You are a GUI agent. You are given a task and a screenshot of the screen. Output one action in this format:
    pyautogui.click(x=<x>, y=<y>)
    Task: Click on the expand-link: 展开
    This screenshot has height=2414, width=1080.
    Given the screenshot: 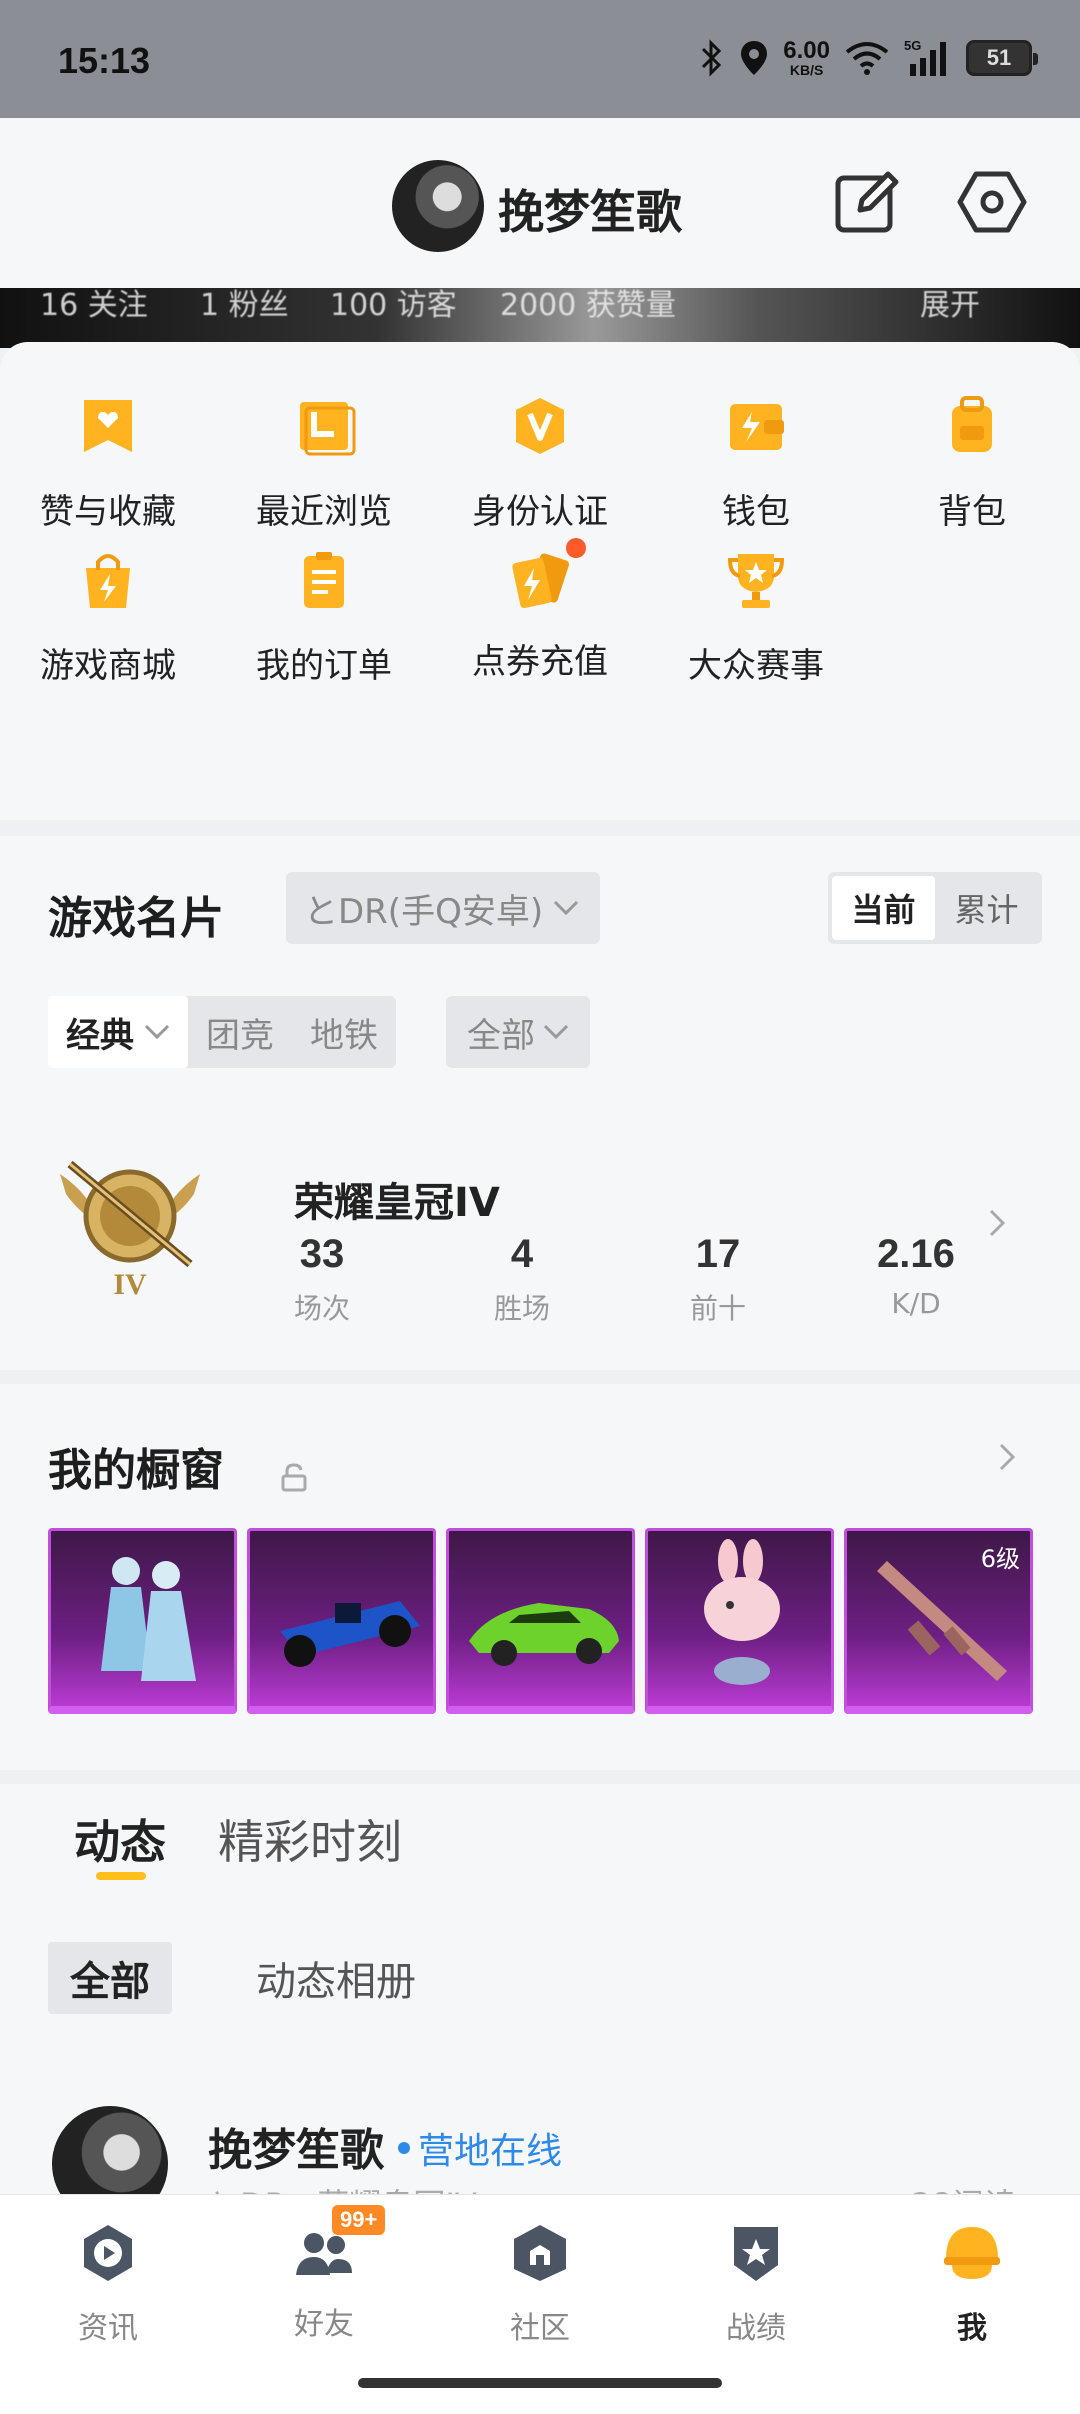 What is the action you would take?
    pyautogui.click(x=950, y=306)
    